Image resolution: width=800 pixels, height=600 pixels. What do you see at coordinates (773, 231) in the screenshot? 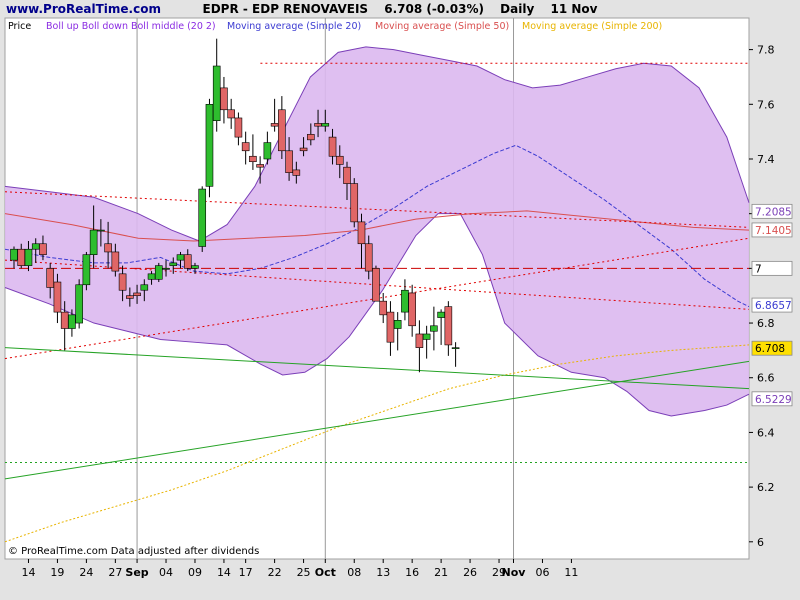
I see `price-label-1: 7.1405` at bounding box center [773, 231].